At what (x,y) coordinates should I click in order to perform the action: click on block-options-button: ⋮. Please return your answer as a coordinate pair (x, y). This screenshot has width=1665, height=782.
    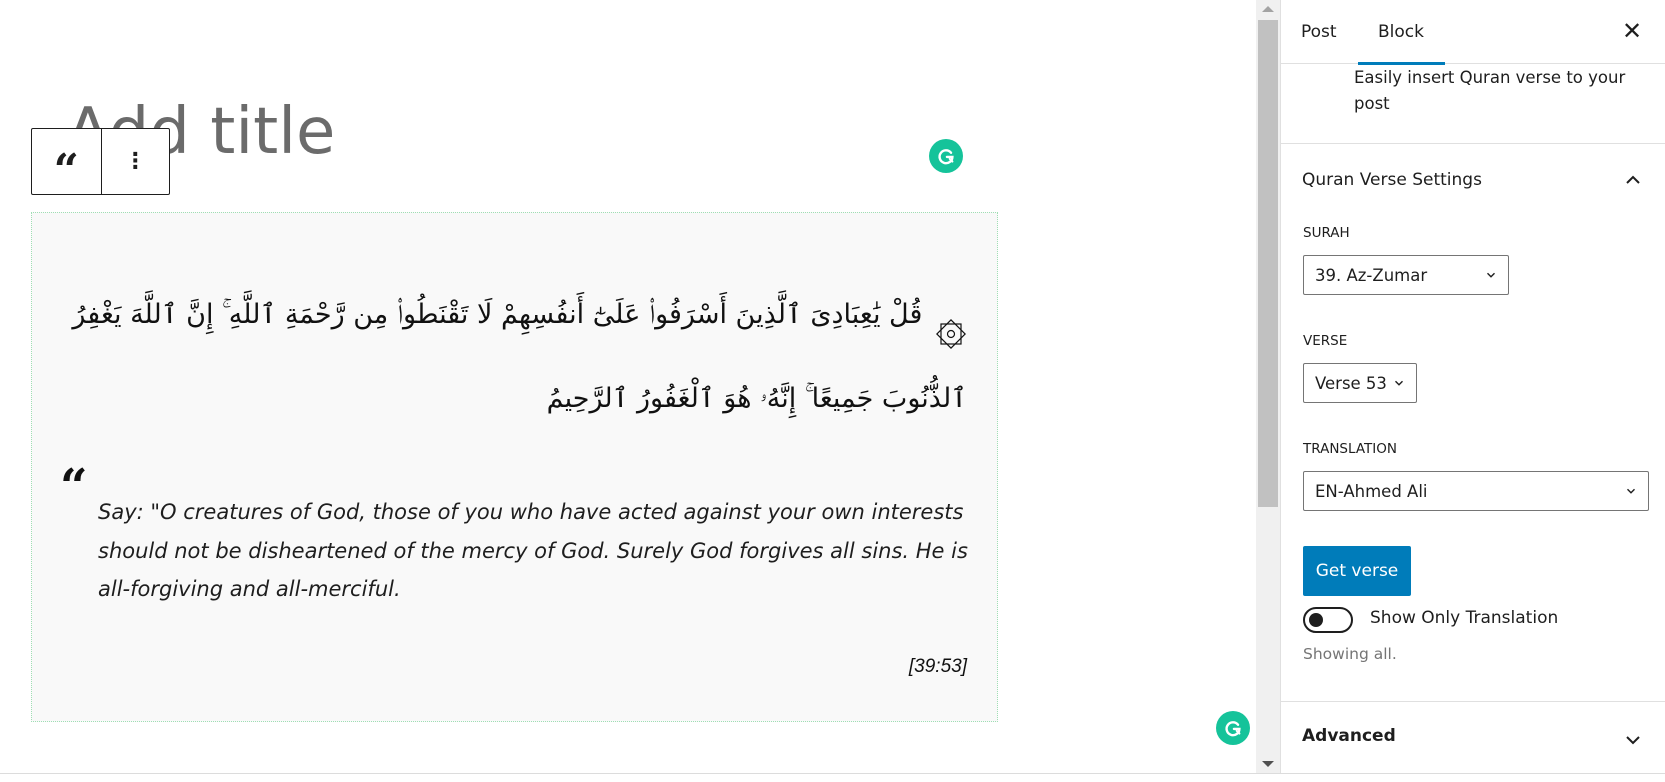
    Looking at the image, I should click on (135, 161).